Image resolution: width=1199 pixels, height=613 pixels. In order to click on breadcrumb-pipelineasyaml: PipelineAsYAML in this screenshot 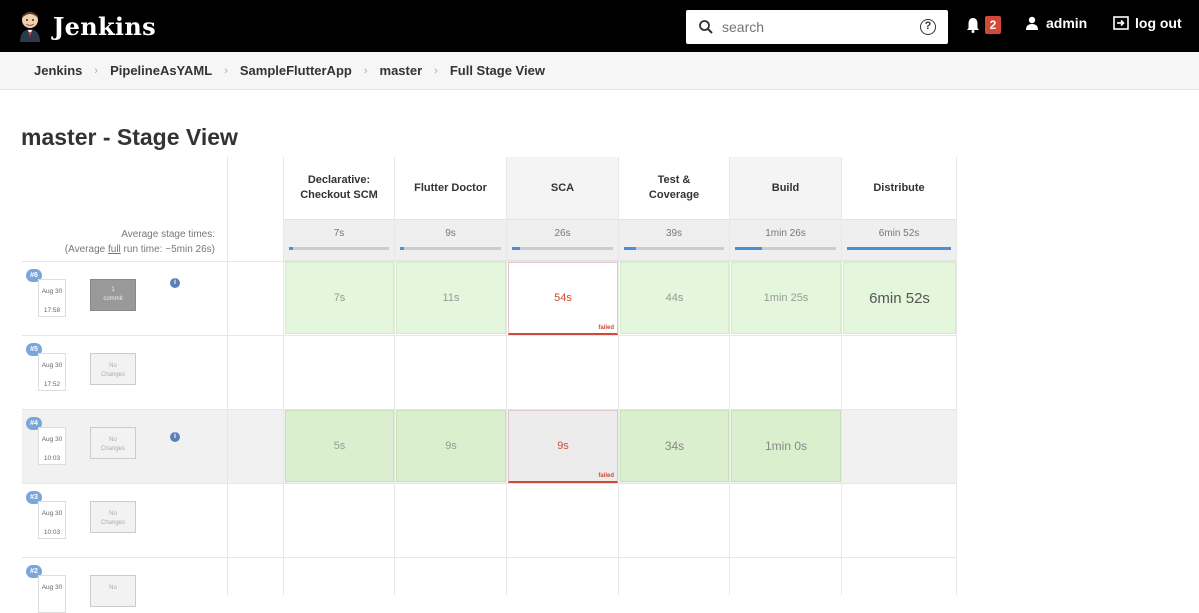, I will do `click(161, 70)`.